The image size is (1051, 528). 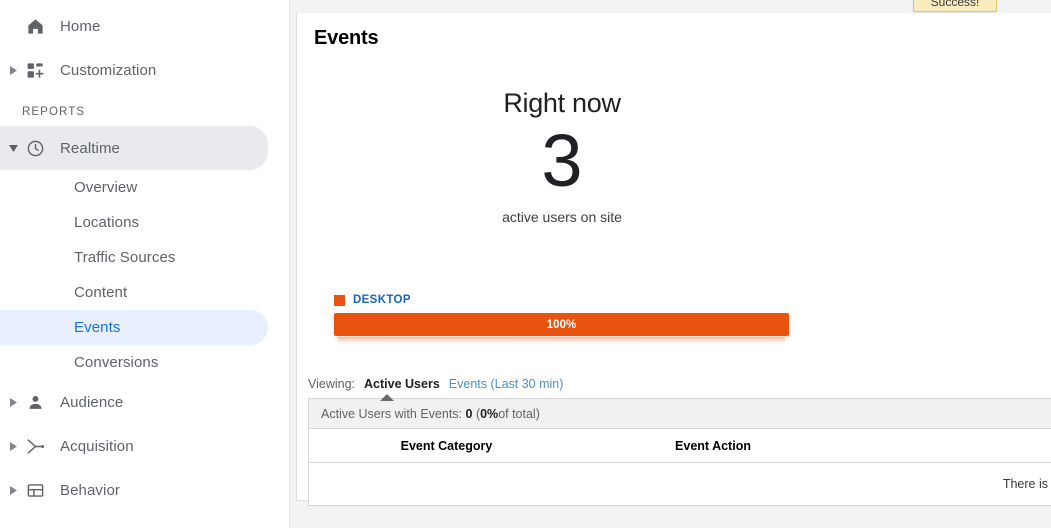 What do you see at coordinates (13, 148) in the screenshot?
I see `chevron-down-icon` at bounding box center [13, 148].